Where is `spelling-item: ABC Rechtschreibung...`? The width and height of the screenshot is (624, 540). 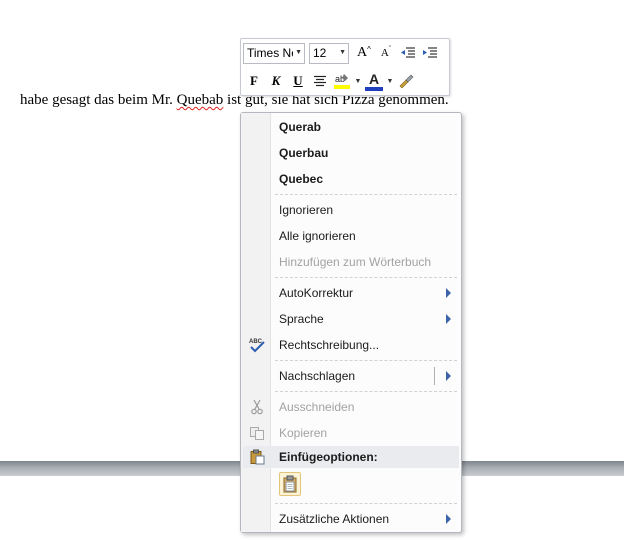 spelling-item: ABC Rechtschreibung... is located at coordinates (351, 345).